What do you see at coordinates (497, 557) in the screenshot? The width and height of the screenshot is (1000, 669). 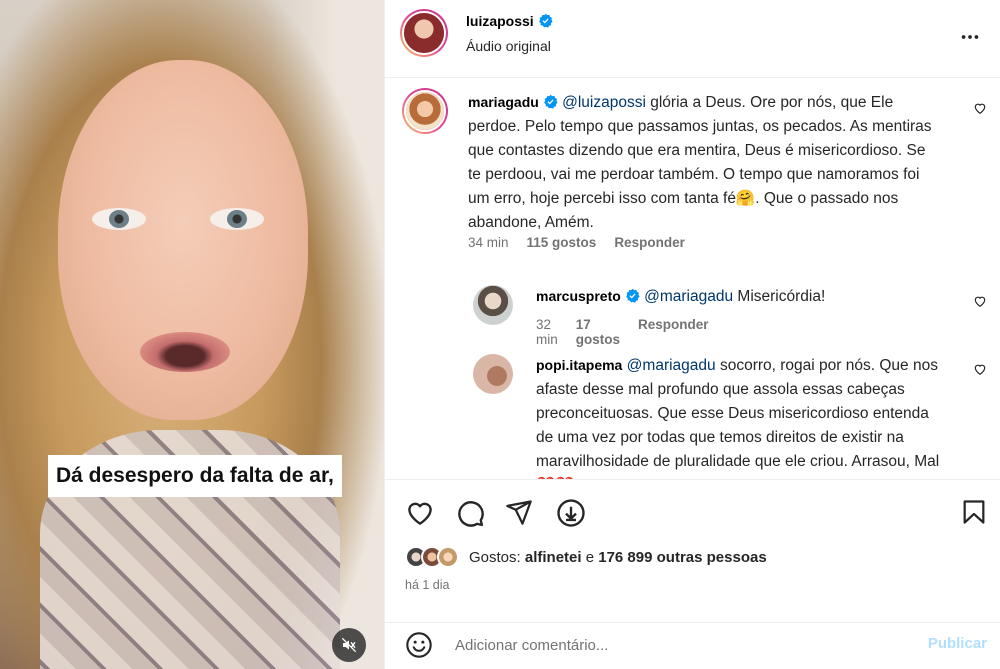 I see `likes-prefix: Gostos:` at bounding box center [497, 557].